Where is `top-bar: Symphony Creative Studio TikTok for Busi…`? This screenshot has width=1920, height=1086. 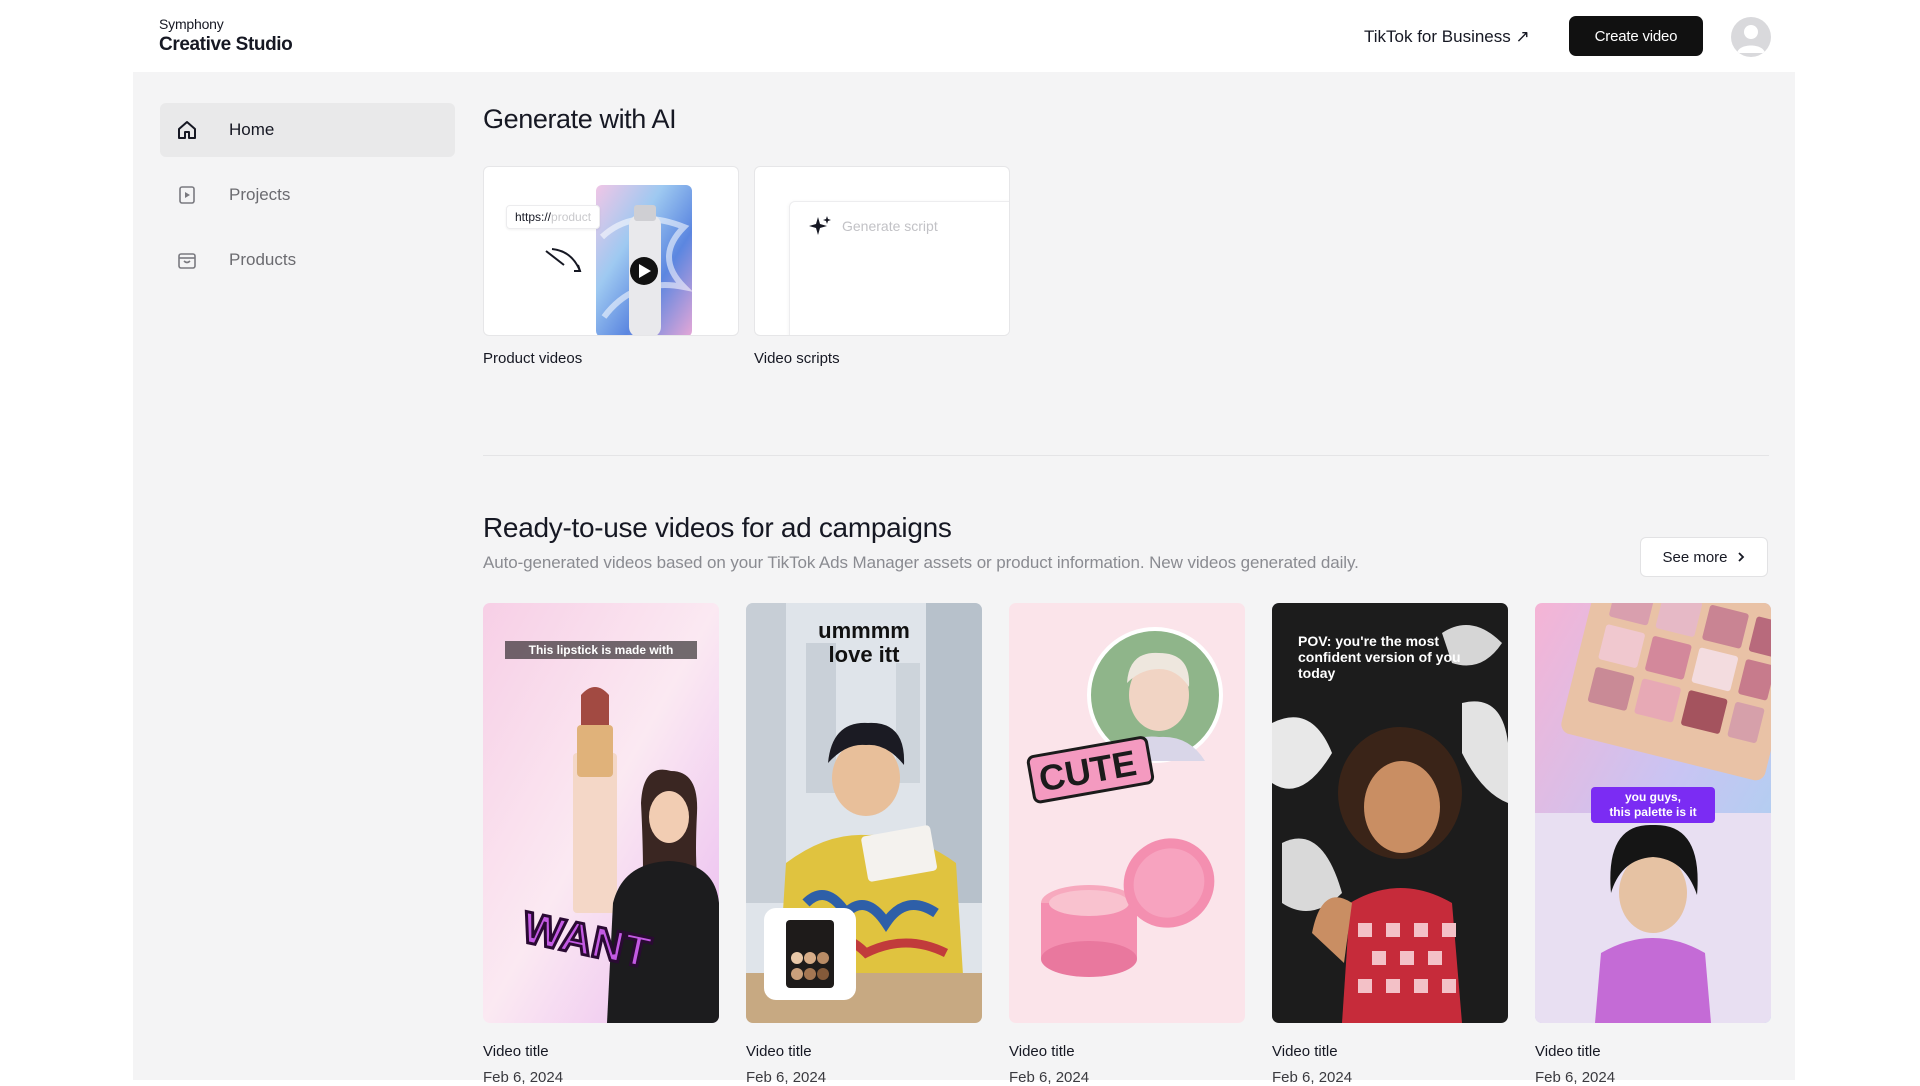
top-bar: Symphony Creative Studio TikTok for Busi… is located at coordinates (960, 36).